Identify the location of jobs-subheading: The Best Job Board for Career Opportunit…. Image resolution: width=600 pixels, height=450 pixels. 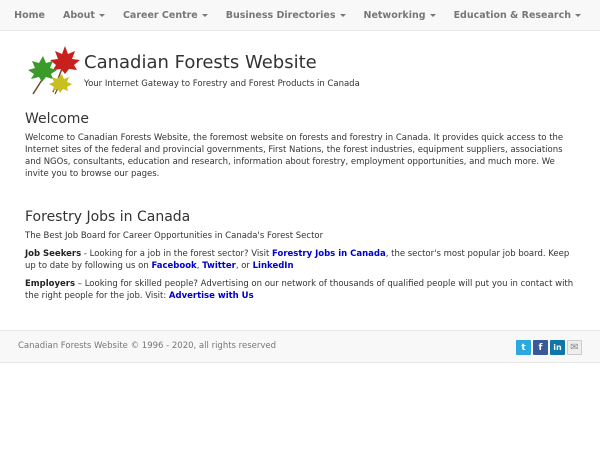
(174, 236).